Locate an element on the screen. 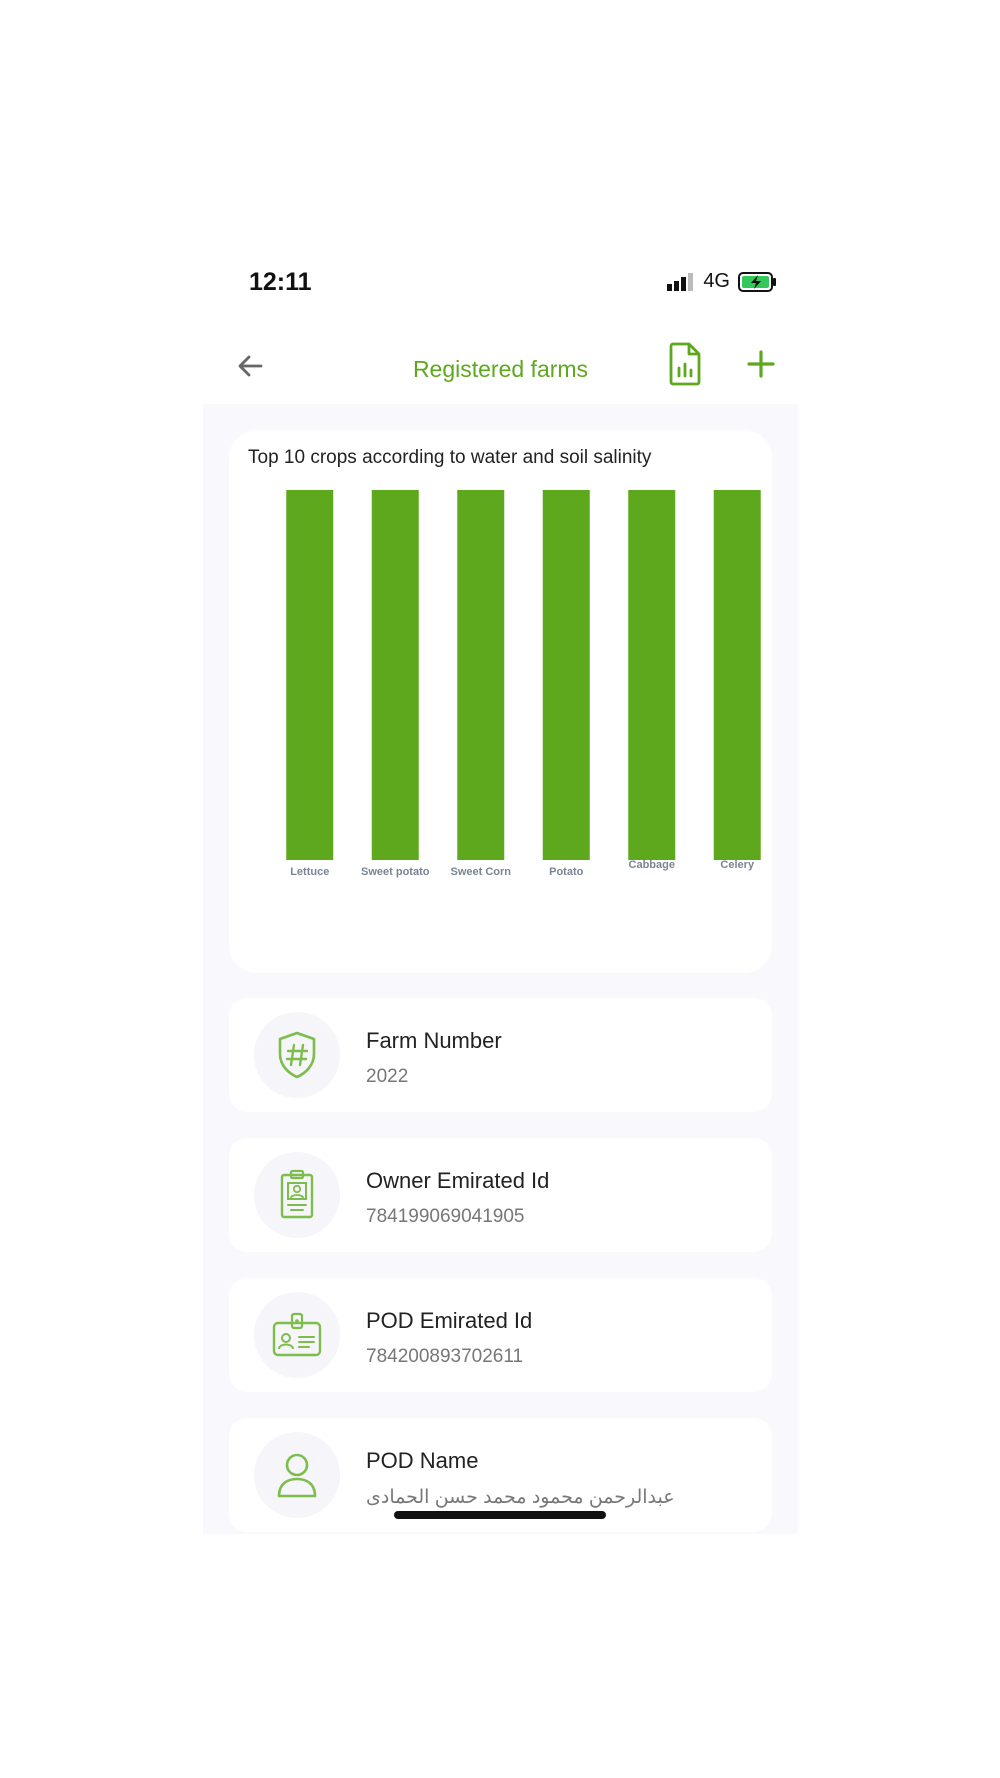  farm-number-card: Farm Number 2022 is located at coordinates (500, 1055).